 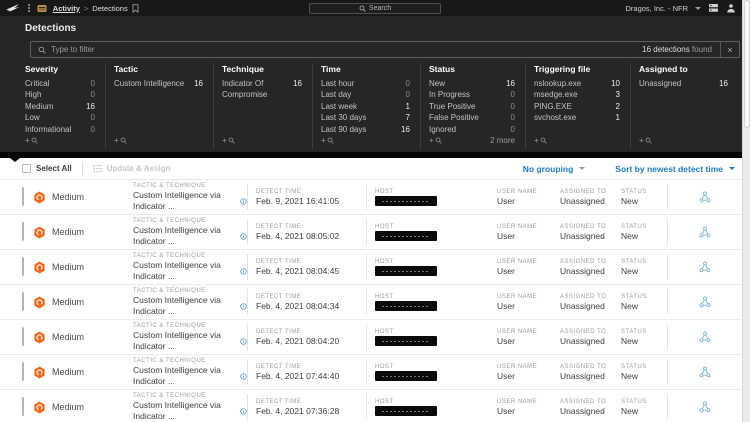 I want to click on filter-input: Type to filter 16 detections found ×, so click(x=385, y=49).